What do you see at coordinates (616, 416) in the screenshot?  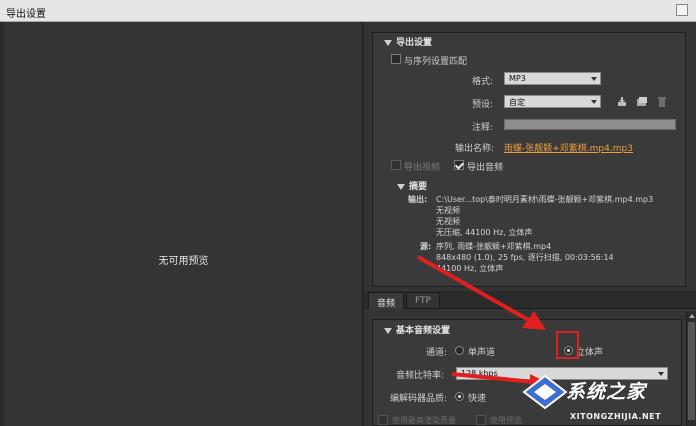 I see `watermark-url: XITONGZHIJIA.NET` at bounding box center [616, 416].